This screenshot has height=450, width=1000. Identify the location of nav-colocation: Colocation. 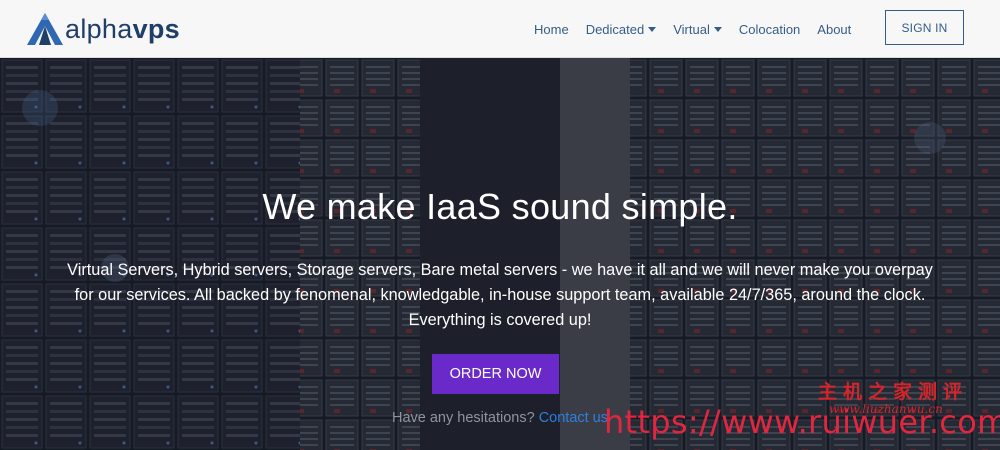
(769, 29).